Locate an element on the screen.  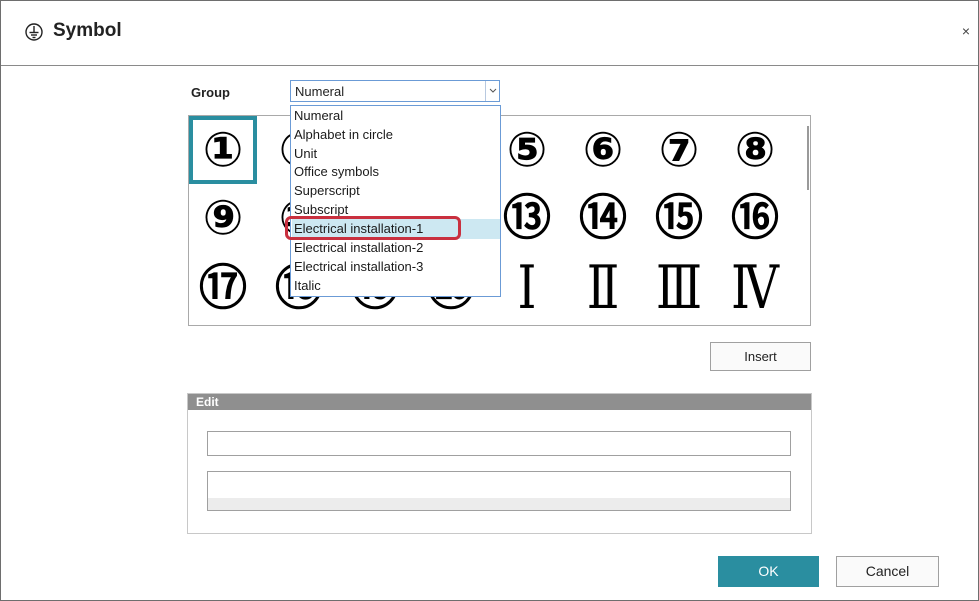
earth-ground-icon is located at coordinates (34, 32).